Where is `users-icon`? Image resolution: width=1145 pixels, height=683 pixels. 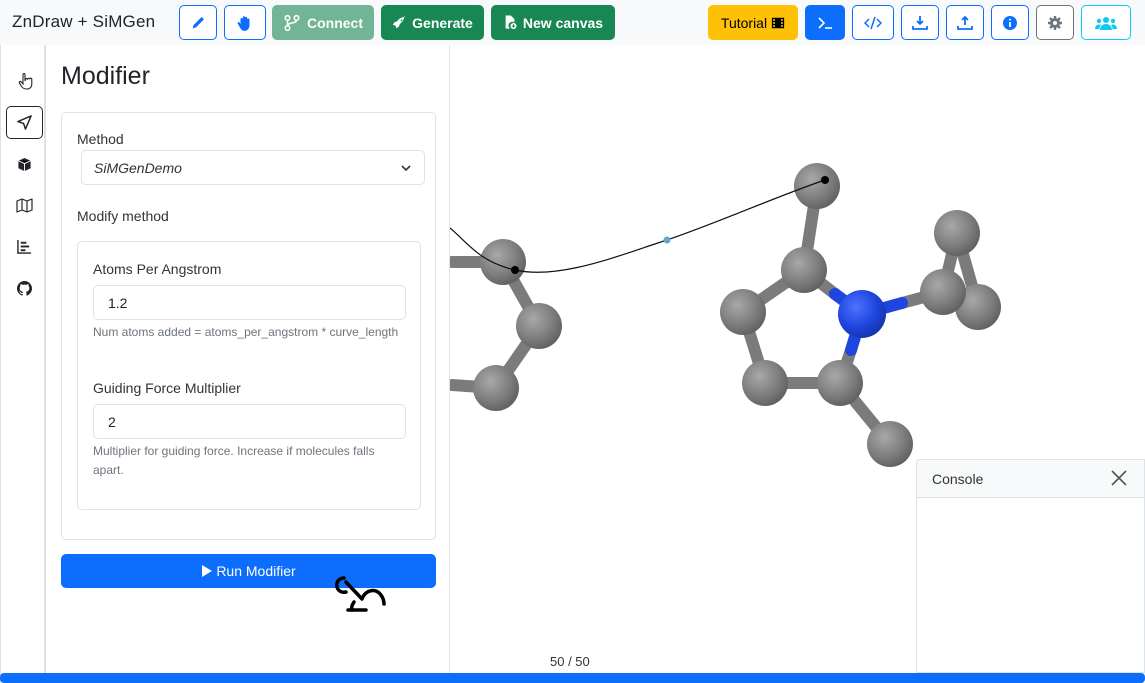 users-icon is located at coordinates (1106, 23).